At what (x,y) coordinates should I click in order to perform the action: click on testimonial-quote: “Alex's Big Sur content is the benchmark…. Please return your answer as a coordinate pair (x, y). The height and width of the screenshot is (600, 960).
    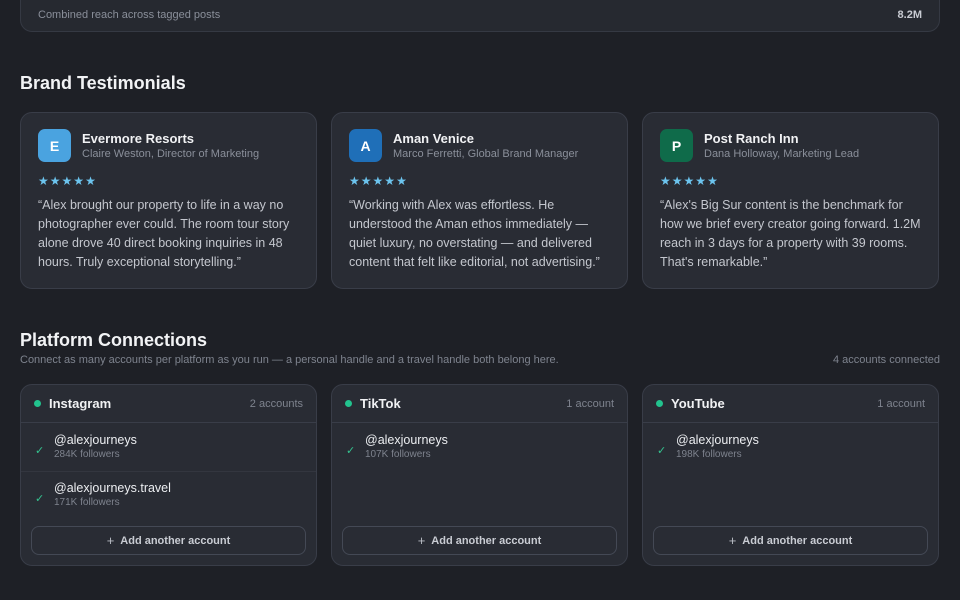
    Looking at the image, I should click on (790, 233).